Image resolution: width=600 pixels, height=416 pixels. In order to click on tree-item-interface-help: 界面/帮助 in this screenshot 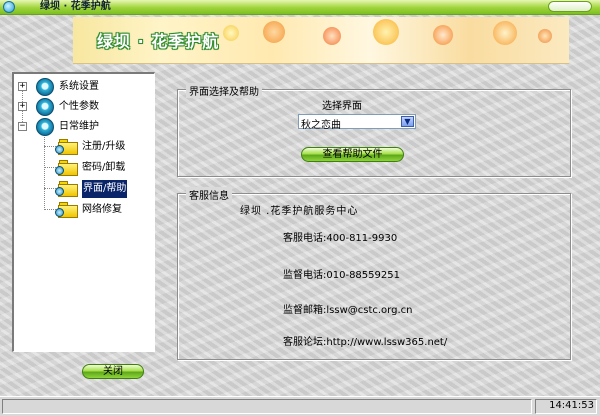, I will do `click(104, 189)`.